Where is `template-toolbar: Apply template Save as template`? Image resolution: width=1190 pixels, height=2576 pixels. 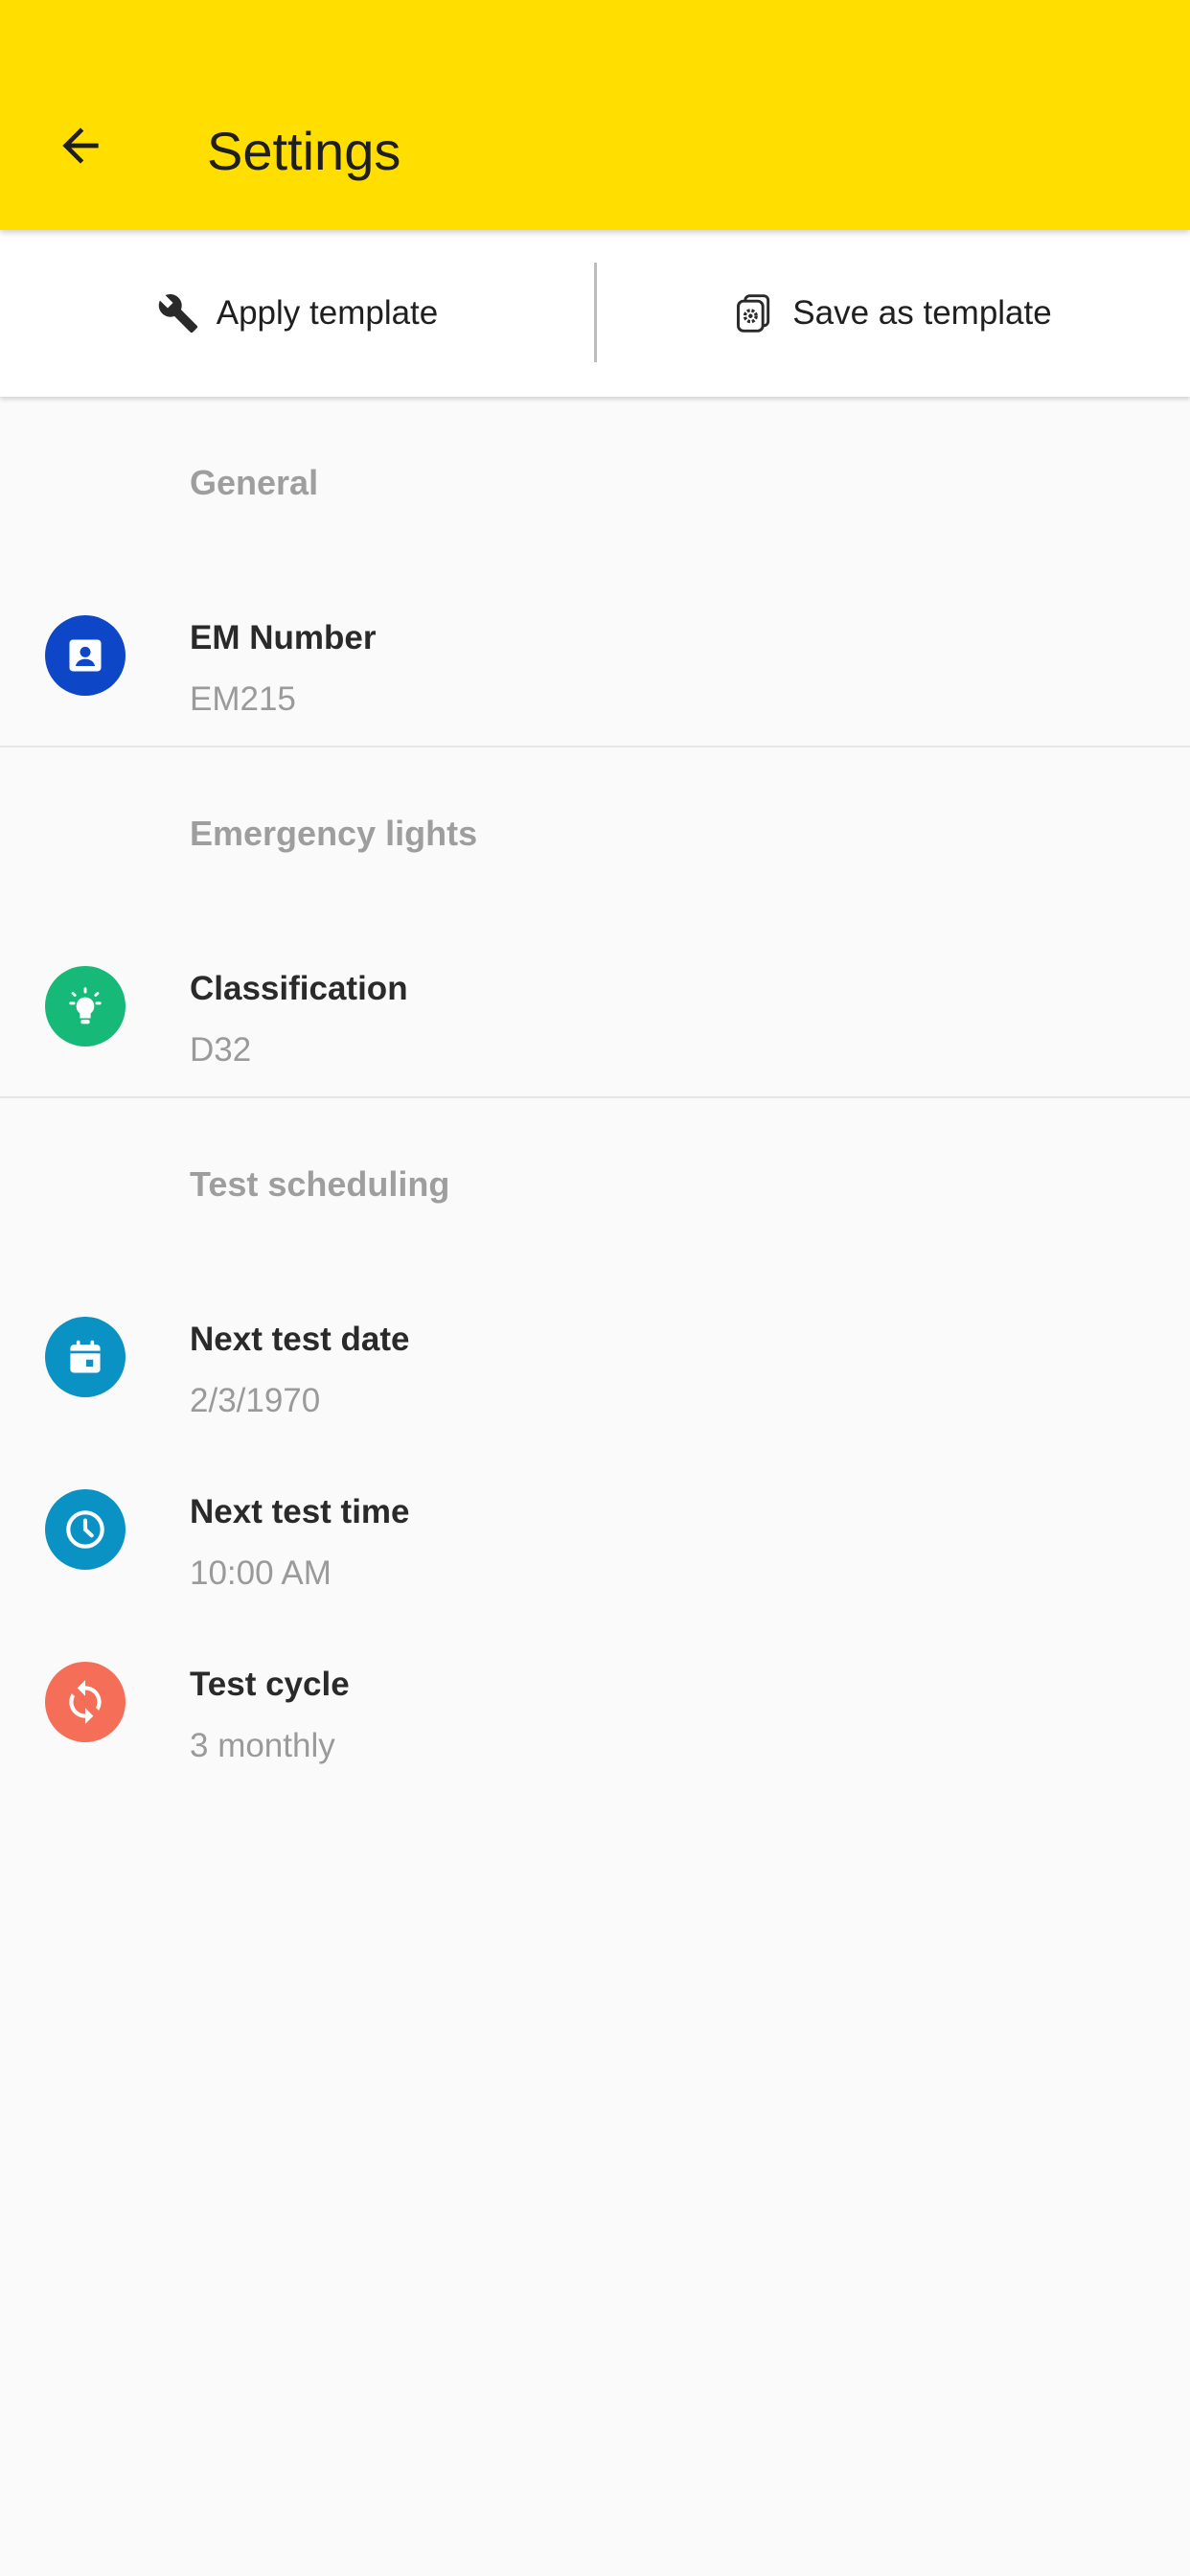
template-toolbar: Apply template Save as template is located at coordinates (595, 313).